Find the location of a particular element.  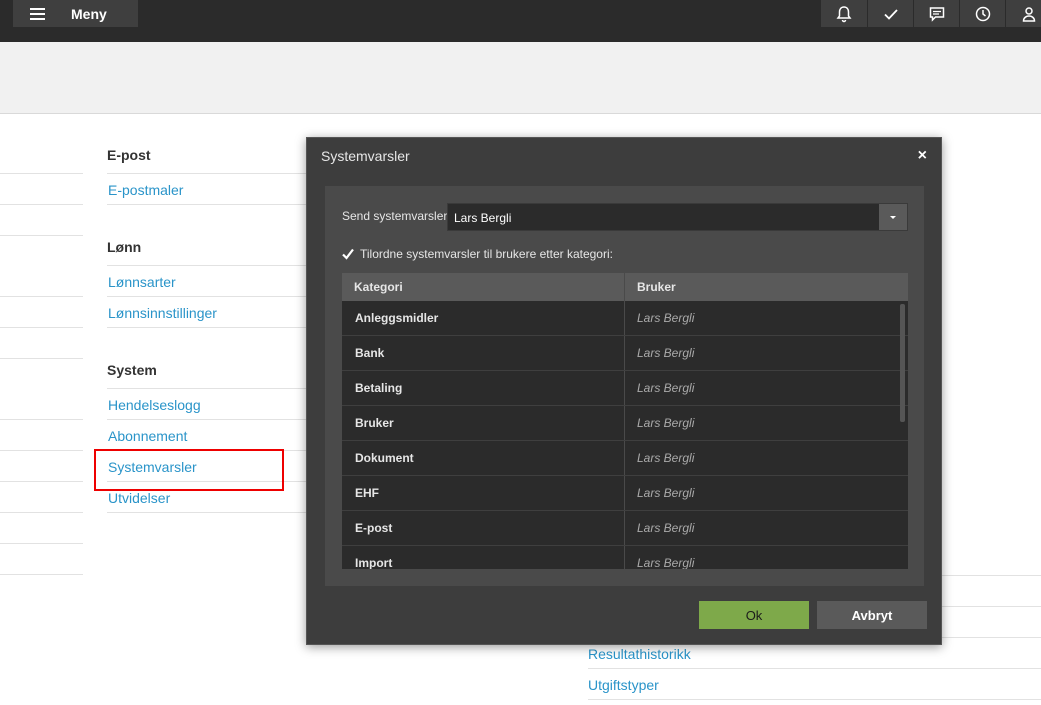

table-header: Kategori Bruker is located at coordinates (625, 287).